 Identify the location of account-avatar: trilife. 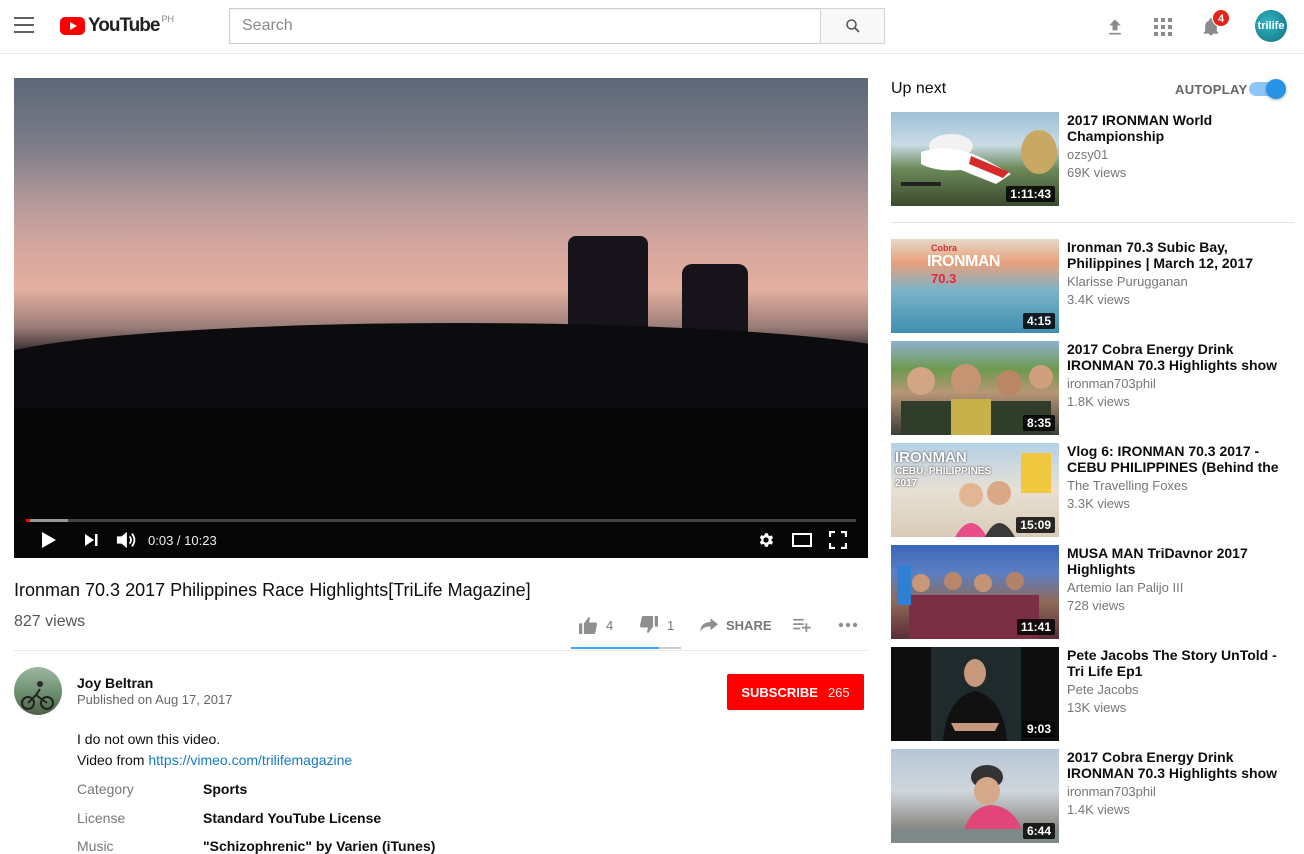
(1271, 26).